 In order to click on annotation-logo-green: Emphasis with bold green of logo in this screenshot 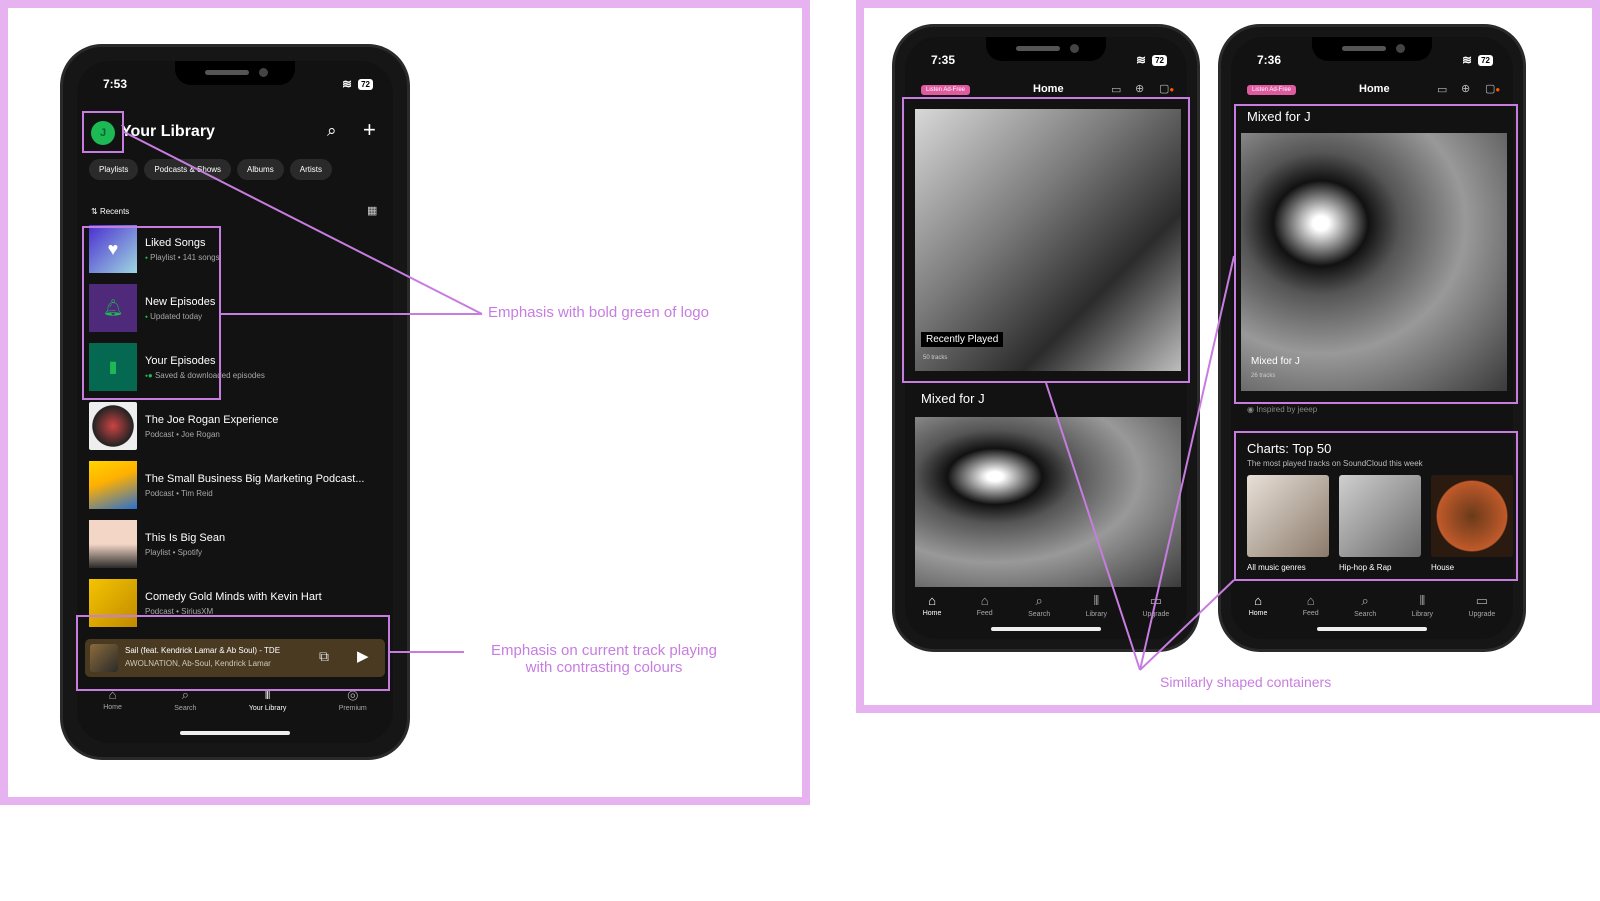, I will do `click(598, 312)`.